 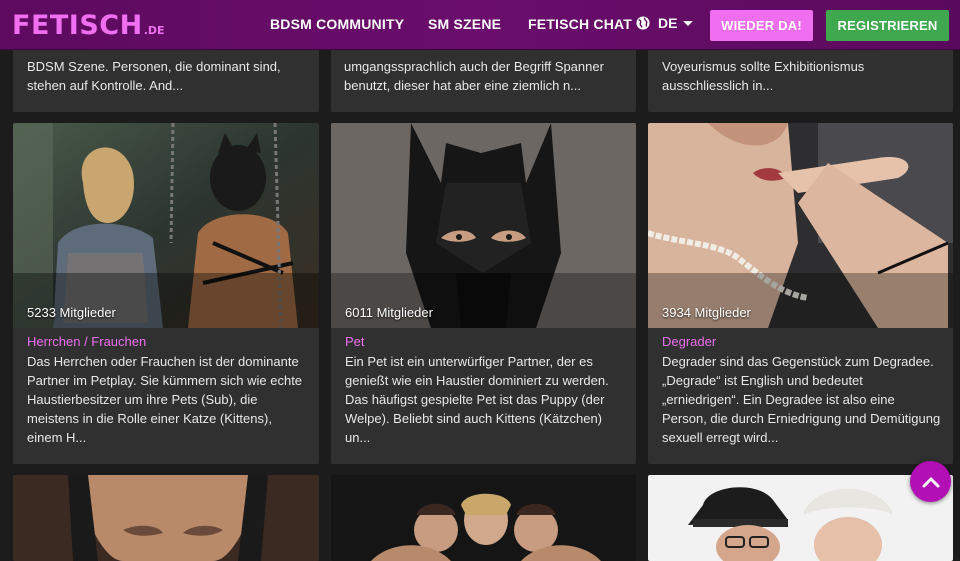 What do you see at coordinates (688, 23) in the screenshot?
I see `caret-down-icon` at bounding box center [688, 23].